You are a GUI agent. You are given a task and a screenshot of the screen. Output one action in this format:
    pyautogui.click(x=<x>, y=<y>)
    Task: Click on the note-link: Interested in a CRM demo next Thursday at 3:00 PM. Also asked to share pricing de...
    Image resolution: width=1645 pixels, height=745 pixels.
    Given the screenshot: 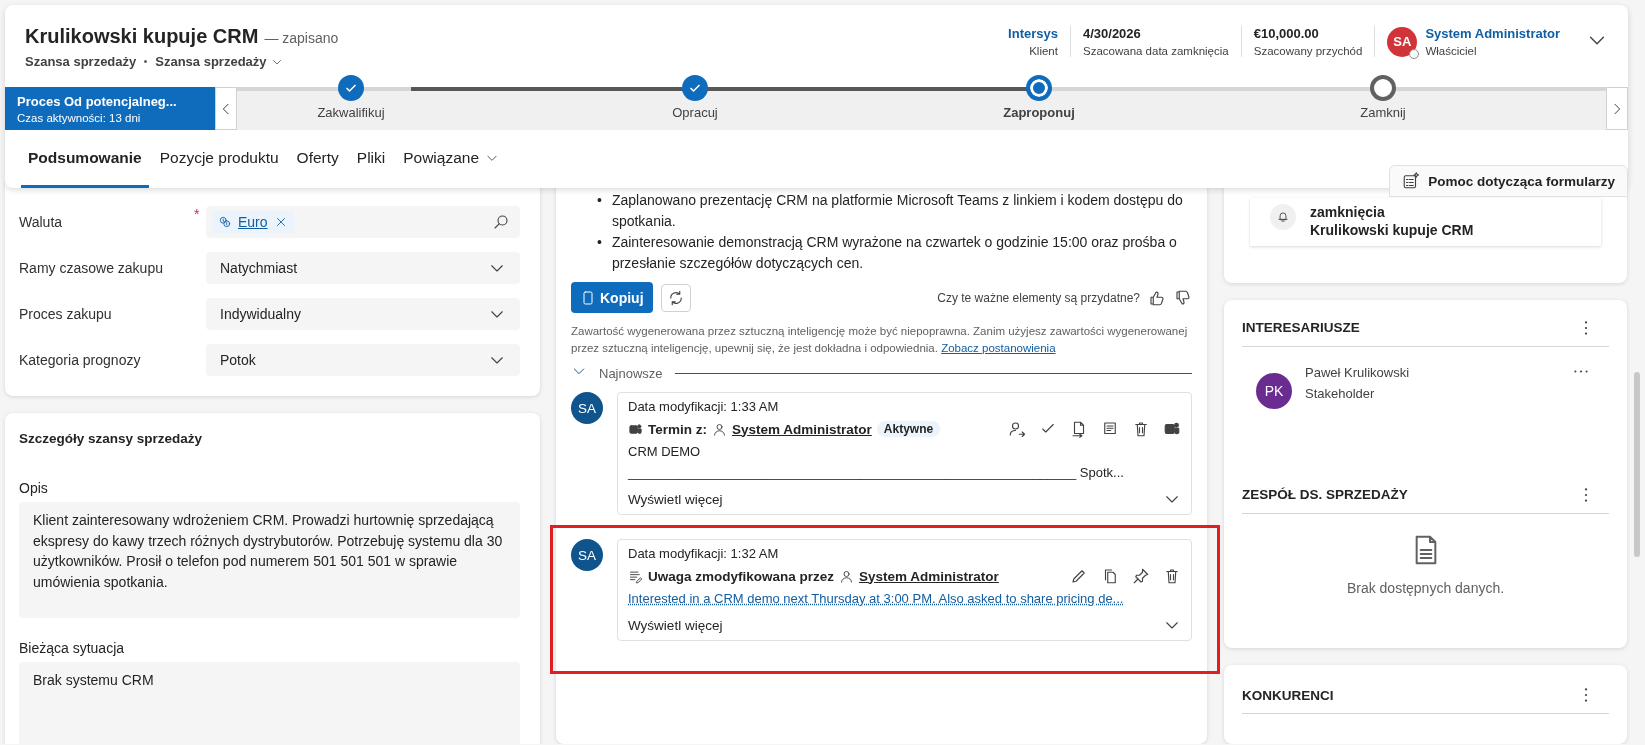 What is the action you would take?
    pyautogui.click(x=904, y=598)
    